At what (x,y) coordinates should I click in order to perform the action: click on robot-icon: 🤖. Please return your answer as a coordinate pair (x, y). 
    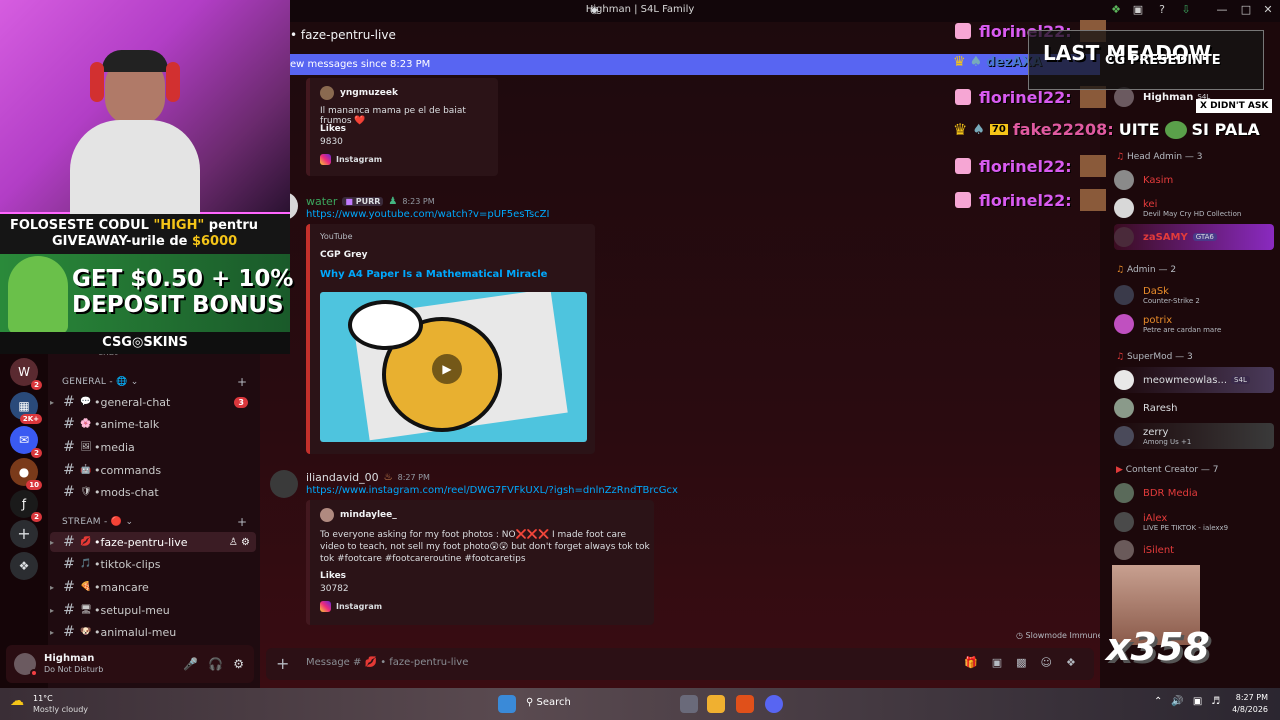
    Looking at the image, I should click on (86, 470).